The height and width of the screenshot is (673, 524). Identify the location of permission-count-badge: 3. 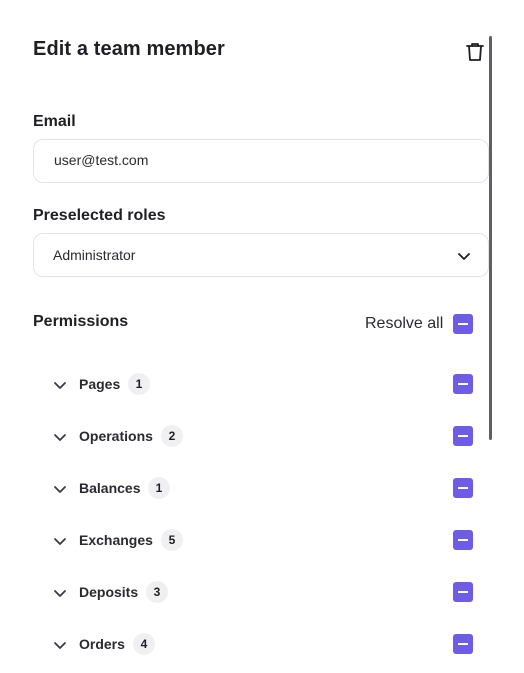
(157, 592).